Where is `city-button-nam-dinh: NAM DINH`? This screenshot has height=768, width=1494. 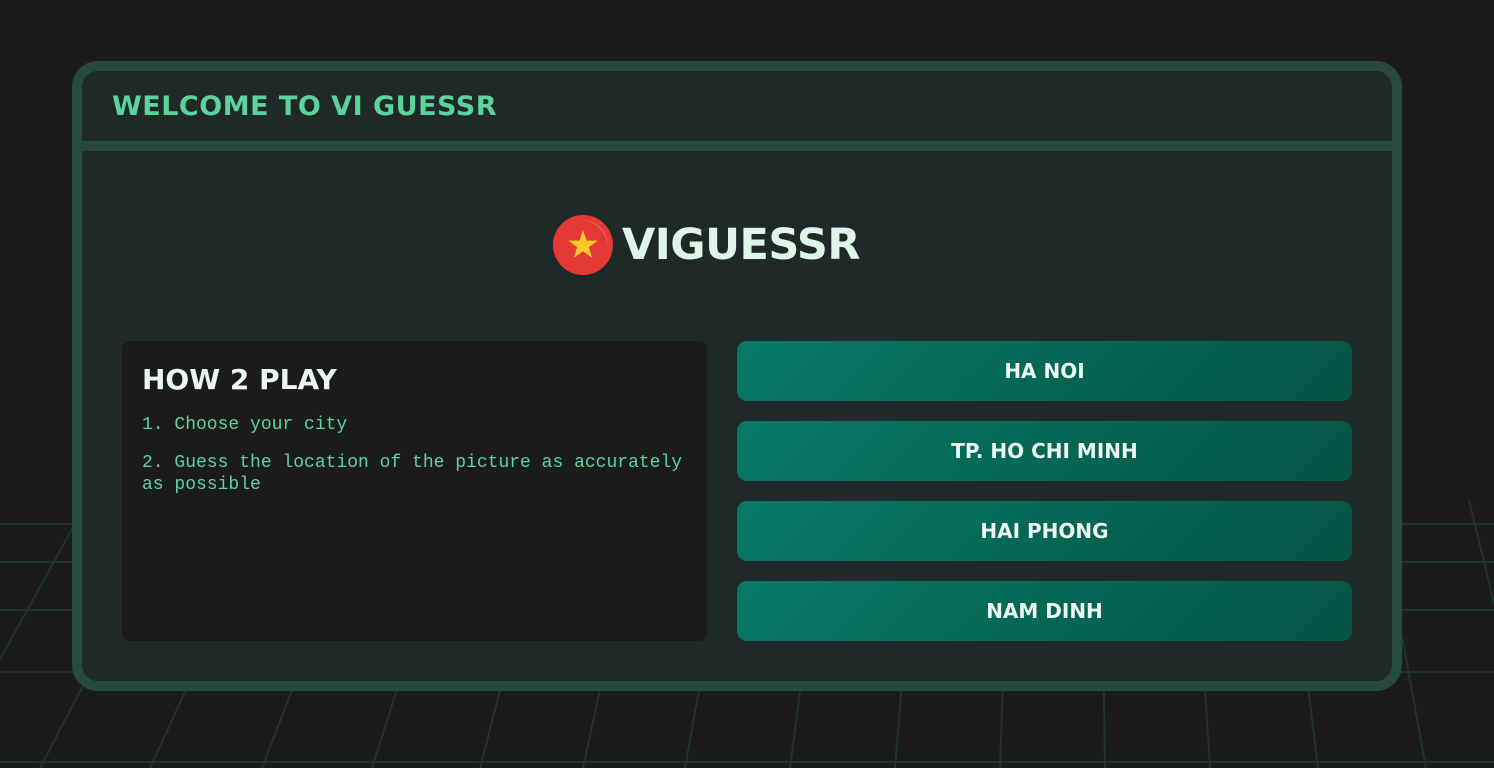 city-button-nam-dinh: NAM DINH is located at coordinates (1044, 611).